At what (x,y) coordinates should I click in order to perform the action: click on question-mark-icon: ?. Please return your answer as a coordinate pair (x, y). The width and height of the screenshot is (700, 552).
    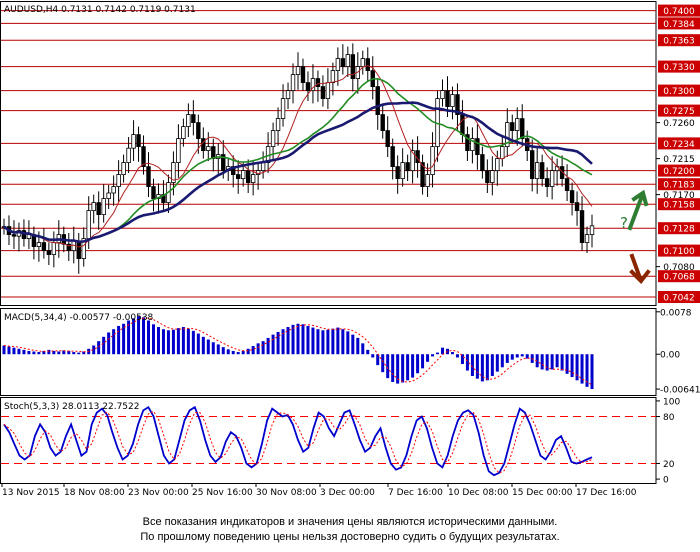
    Looking at the image, I should click on (624, 223).